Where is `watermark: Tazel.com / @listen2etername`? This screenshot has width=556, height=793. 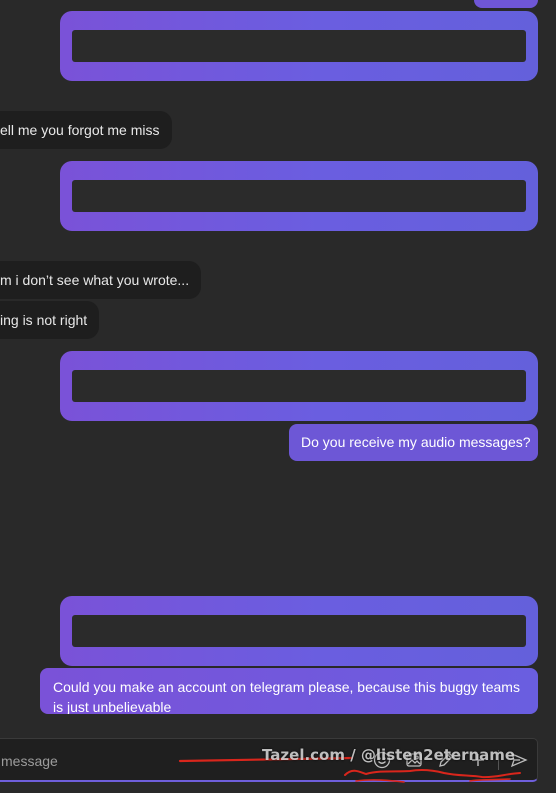 watermark: Tazel.com / @listen2etername is located at coordinates (389, 755).